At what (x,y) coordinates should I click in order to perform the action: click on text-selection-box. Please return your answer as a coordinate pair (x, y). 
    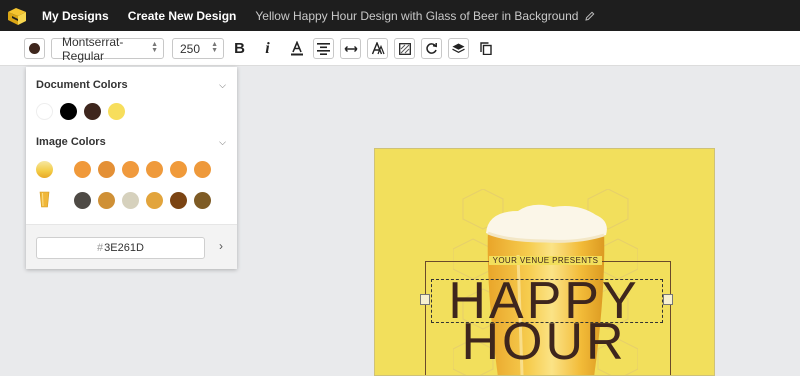
    Looking at the image, I should click on (547, 301).